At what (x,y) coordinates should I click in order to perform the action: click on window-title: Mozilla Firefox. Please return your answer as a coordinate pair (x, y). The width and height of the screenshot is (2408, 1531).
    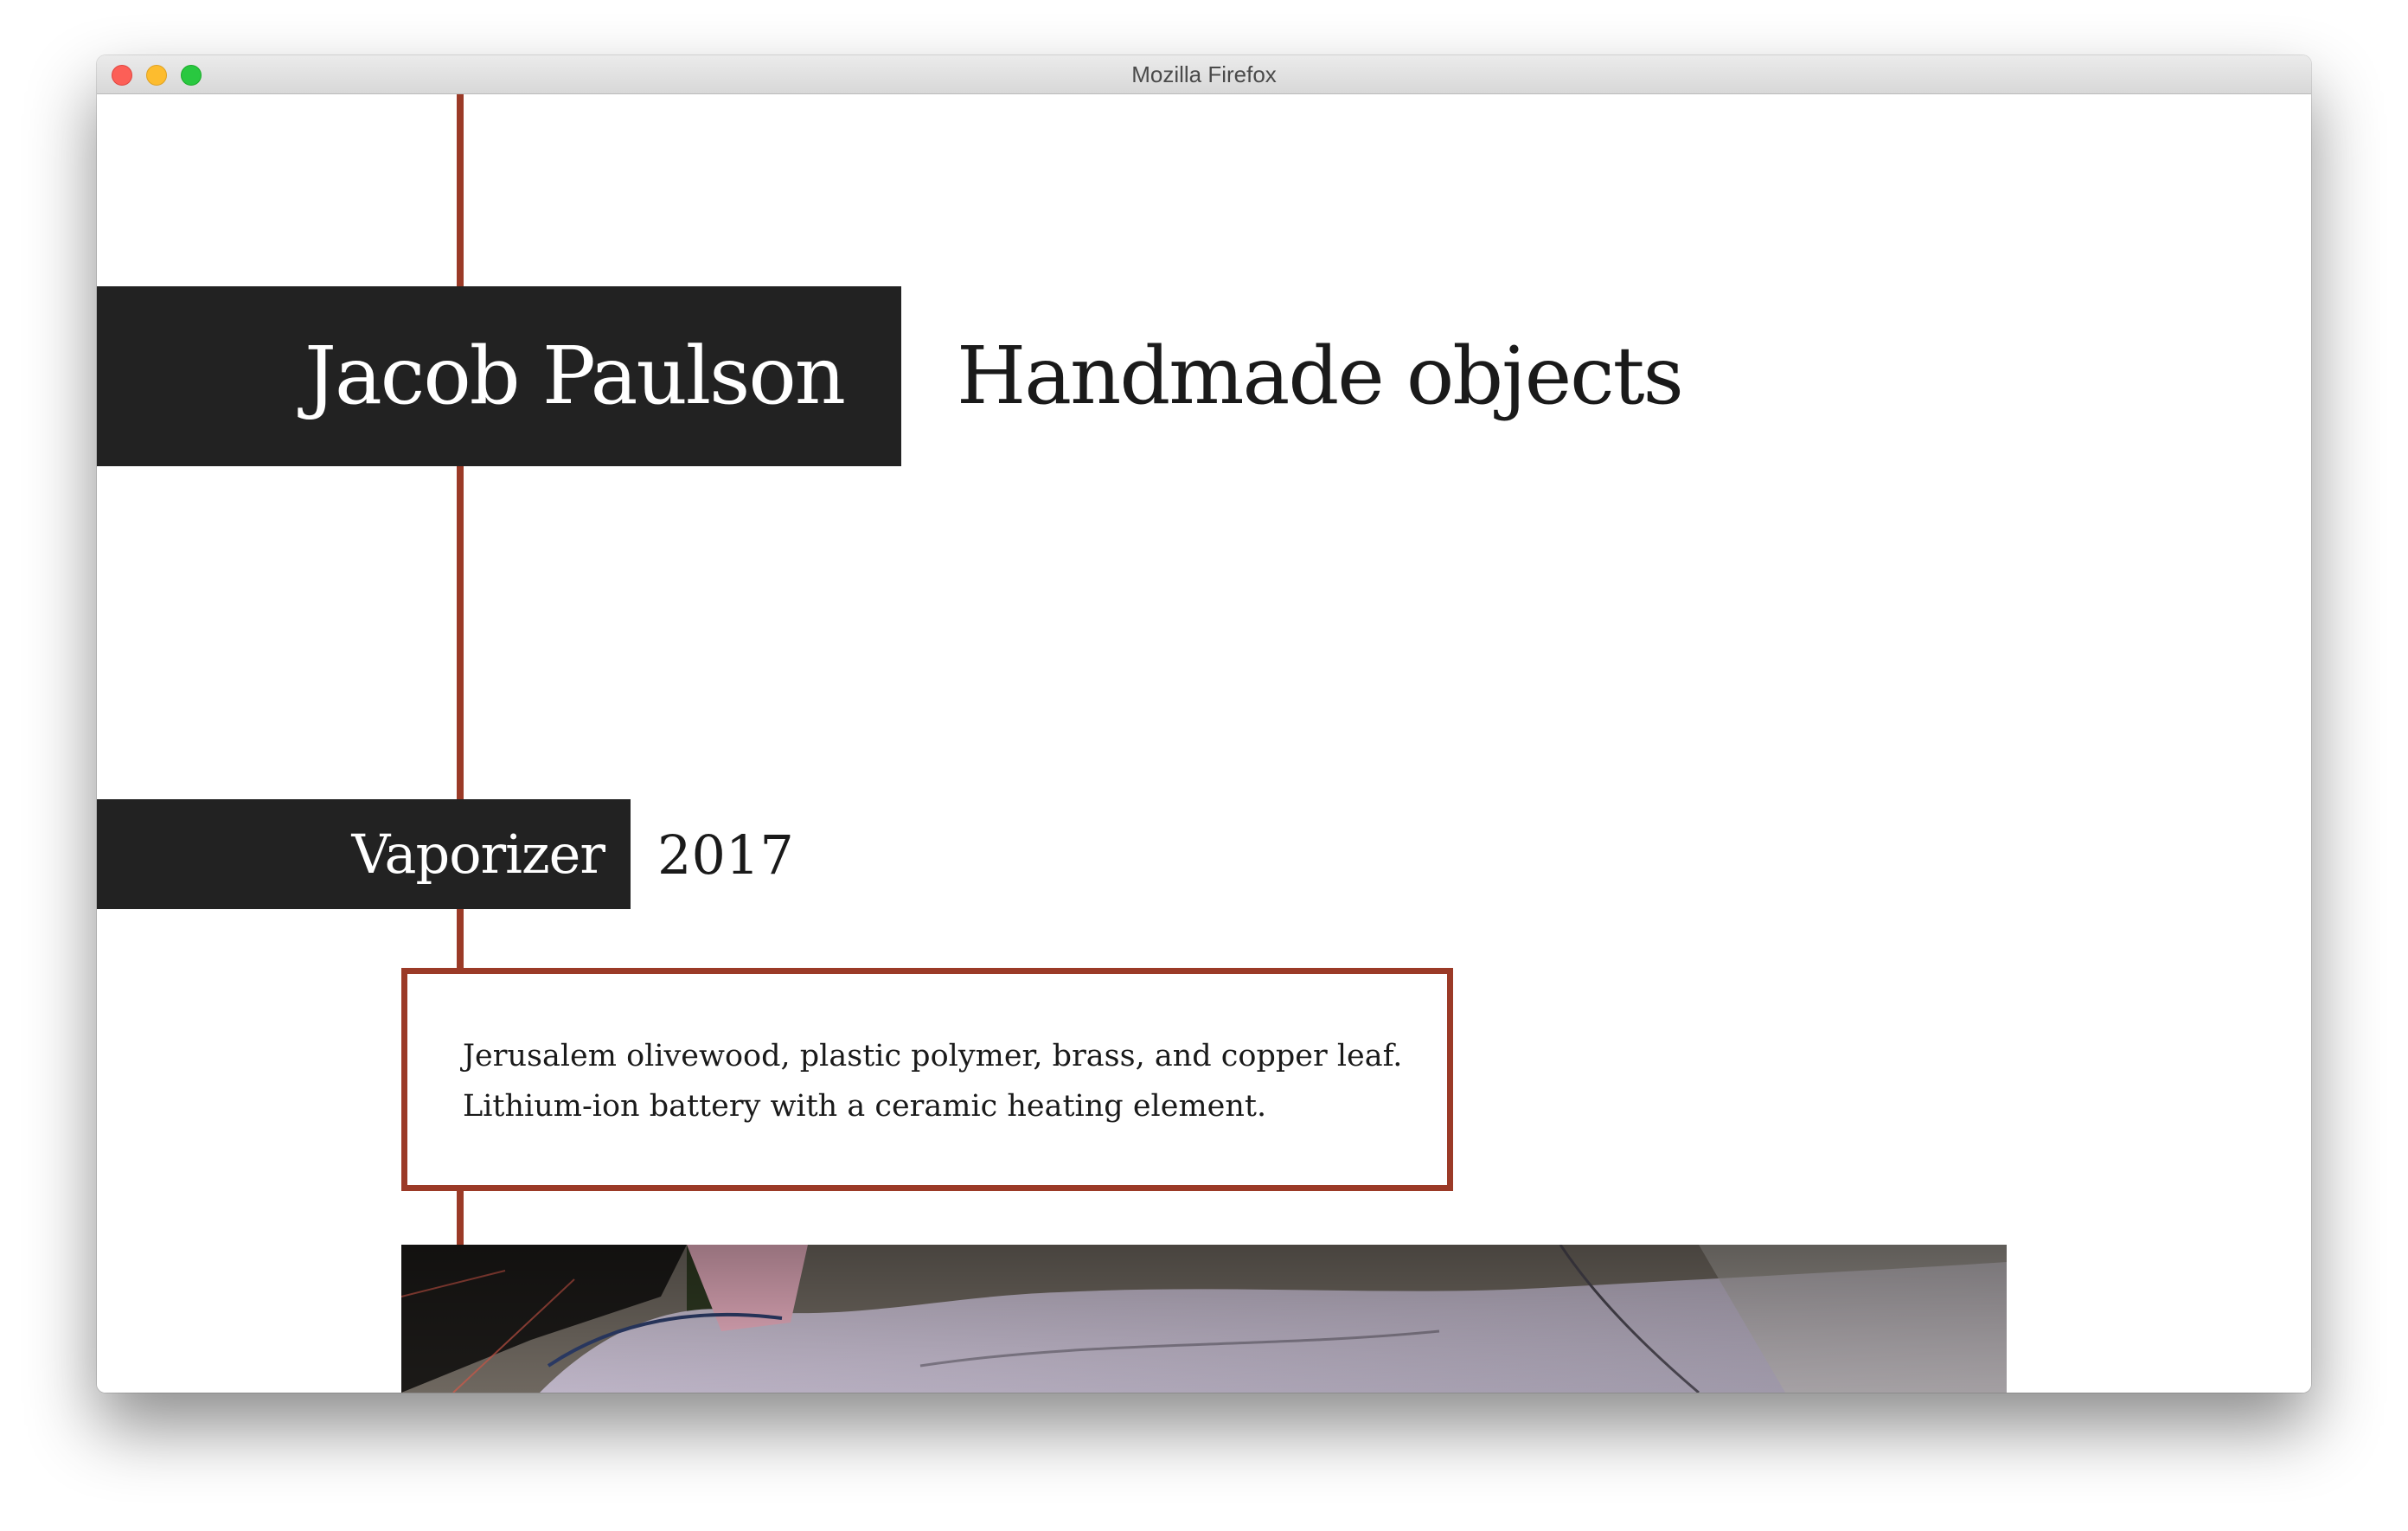
    Looking at the image, I should click on (1204, 74).